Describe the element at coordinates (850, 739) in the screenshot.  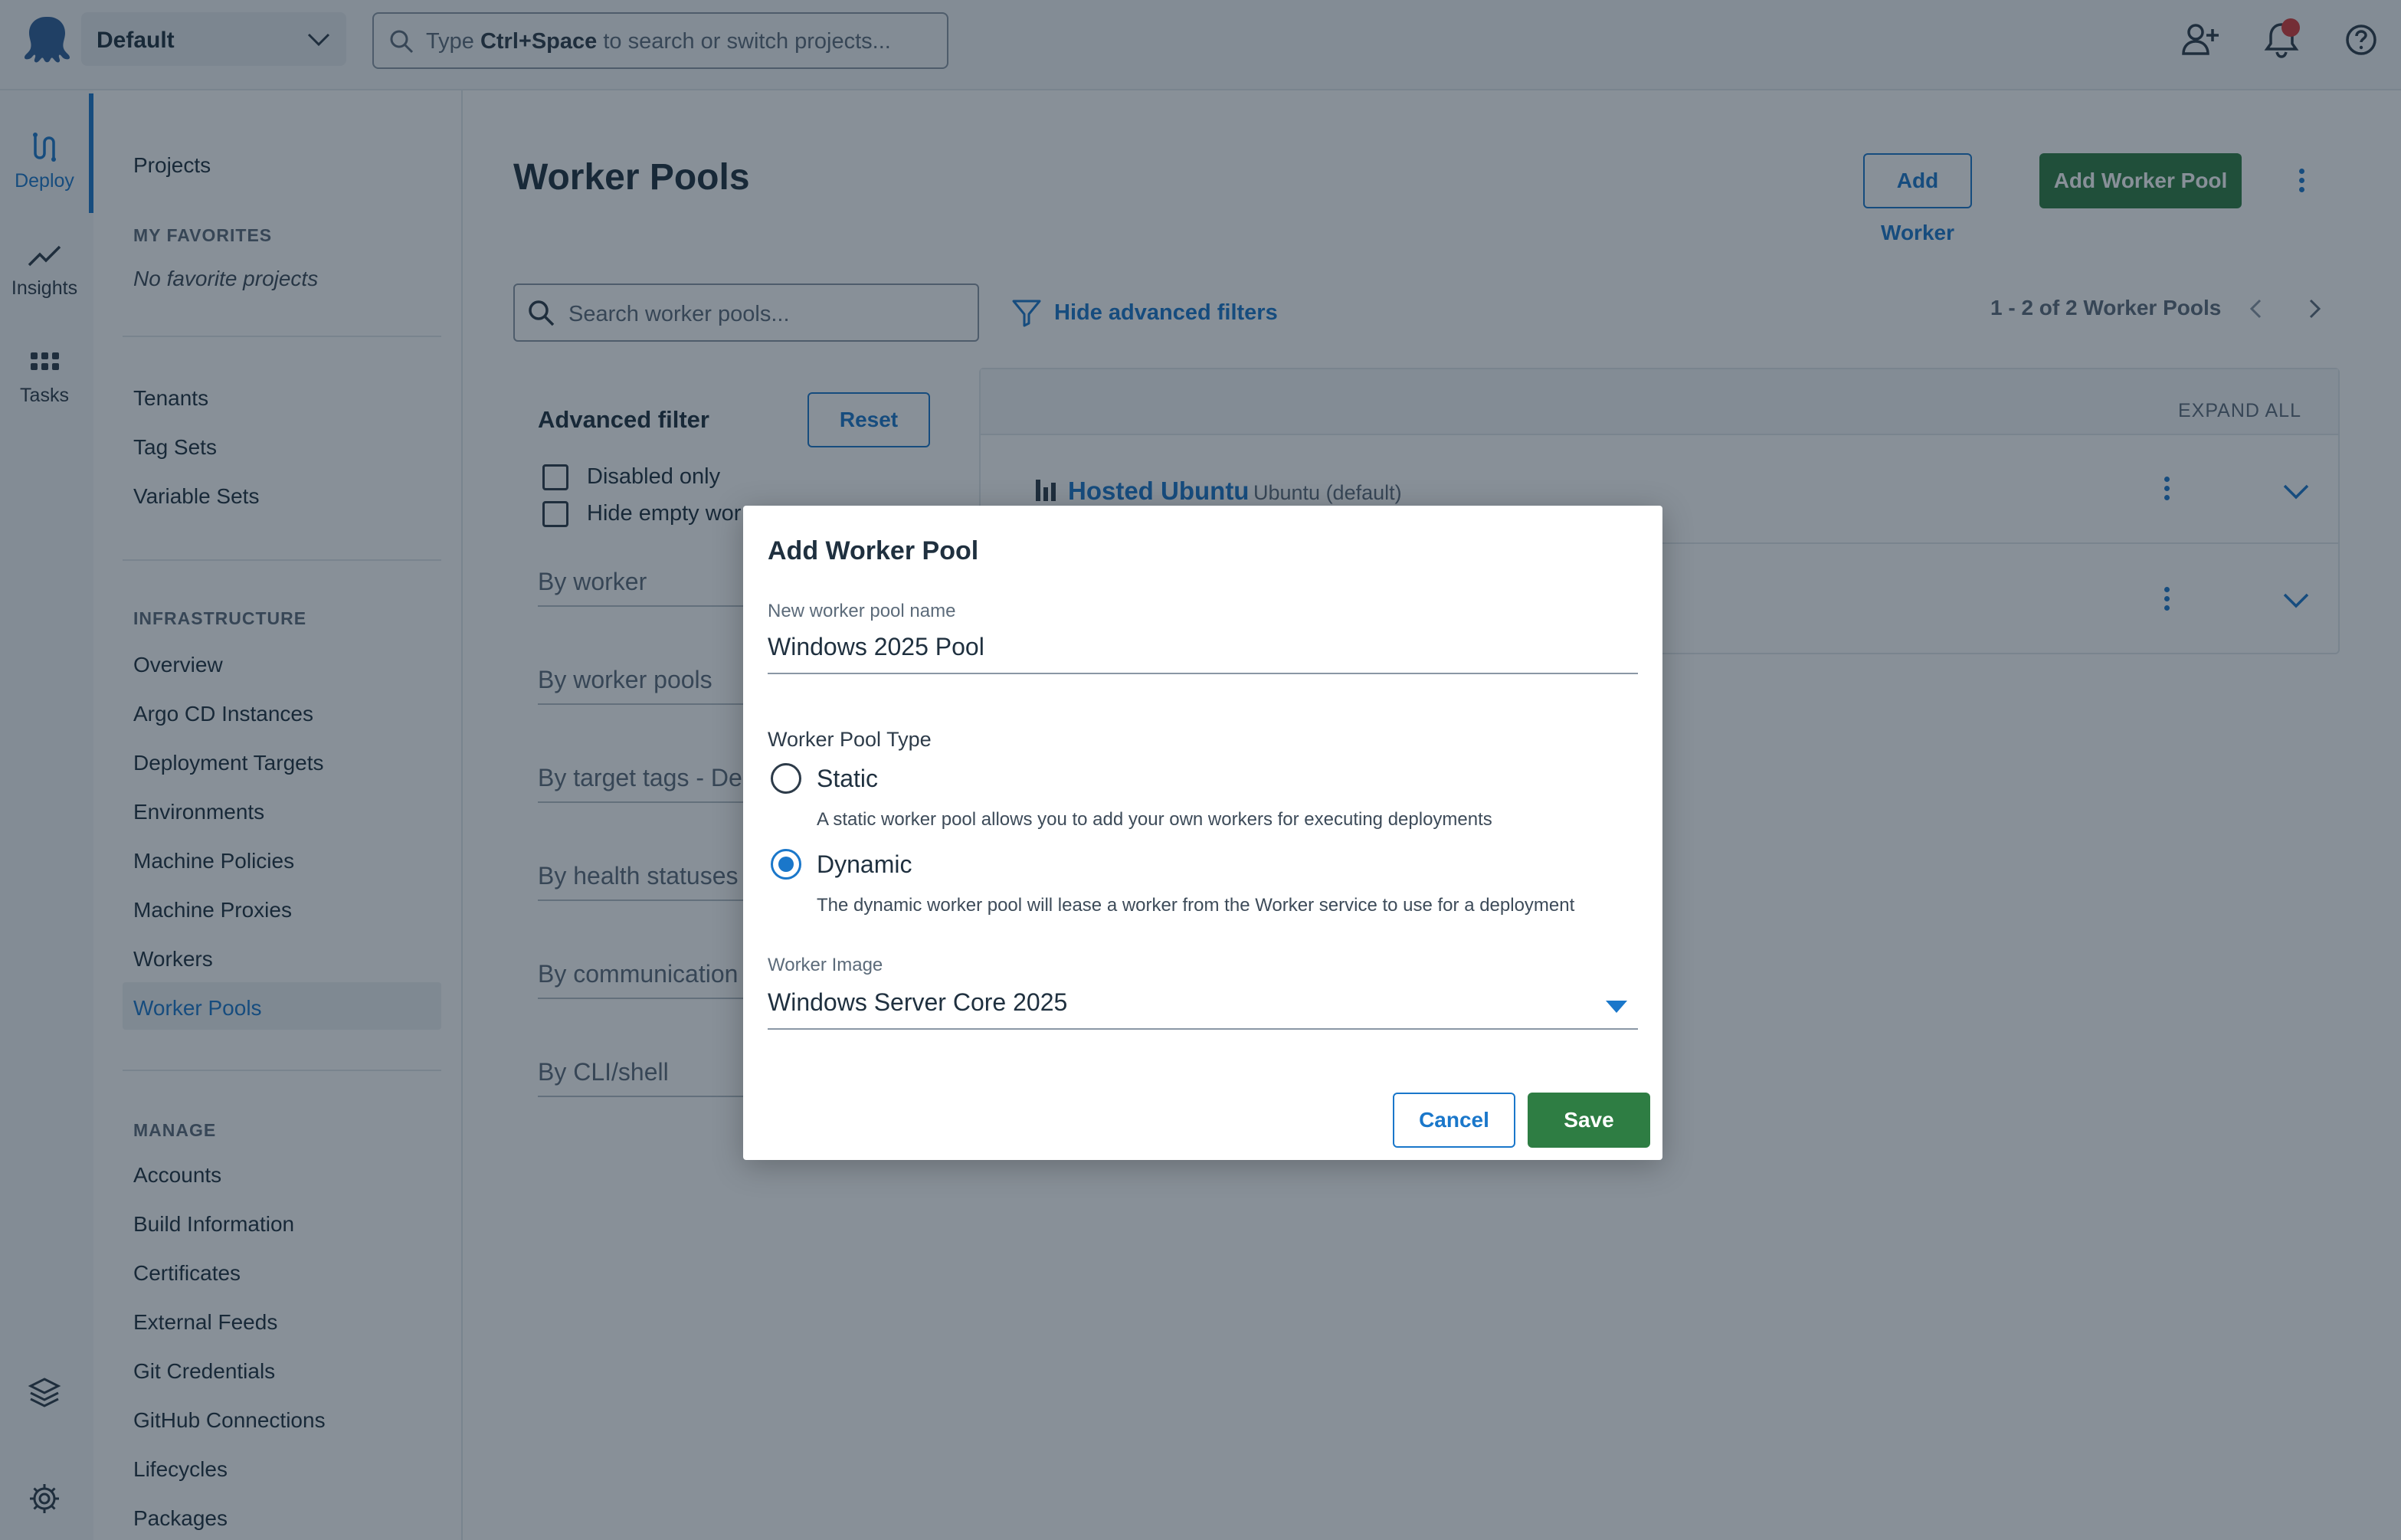
I see `pool-type-label: Worker Pool Type` at that location.